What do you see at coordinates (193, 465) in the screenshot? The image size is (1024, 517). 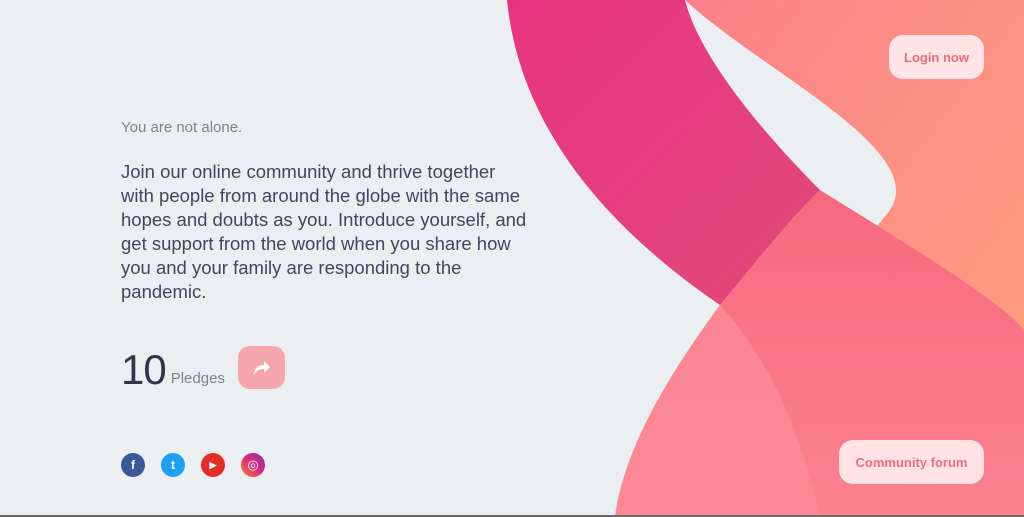 I see `social-links: f t ▶ ◎` at bounding box center [193, 465].